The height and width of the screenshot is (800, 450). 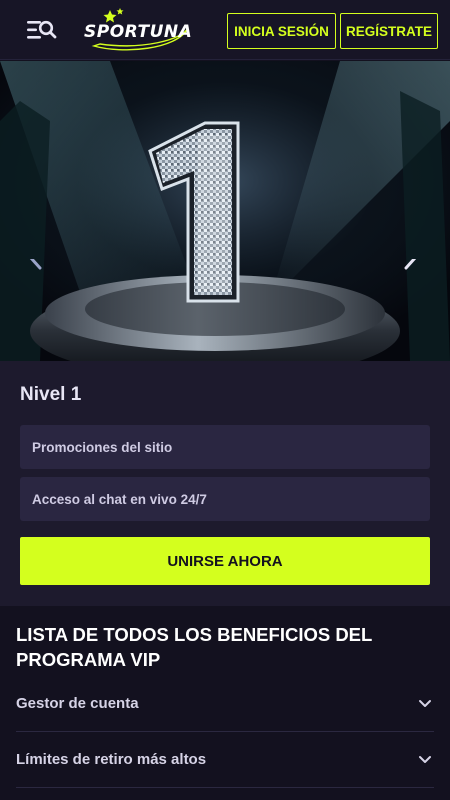 I want to click on chevron-right-icon, so click(x=411, y=271).